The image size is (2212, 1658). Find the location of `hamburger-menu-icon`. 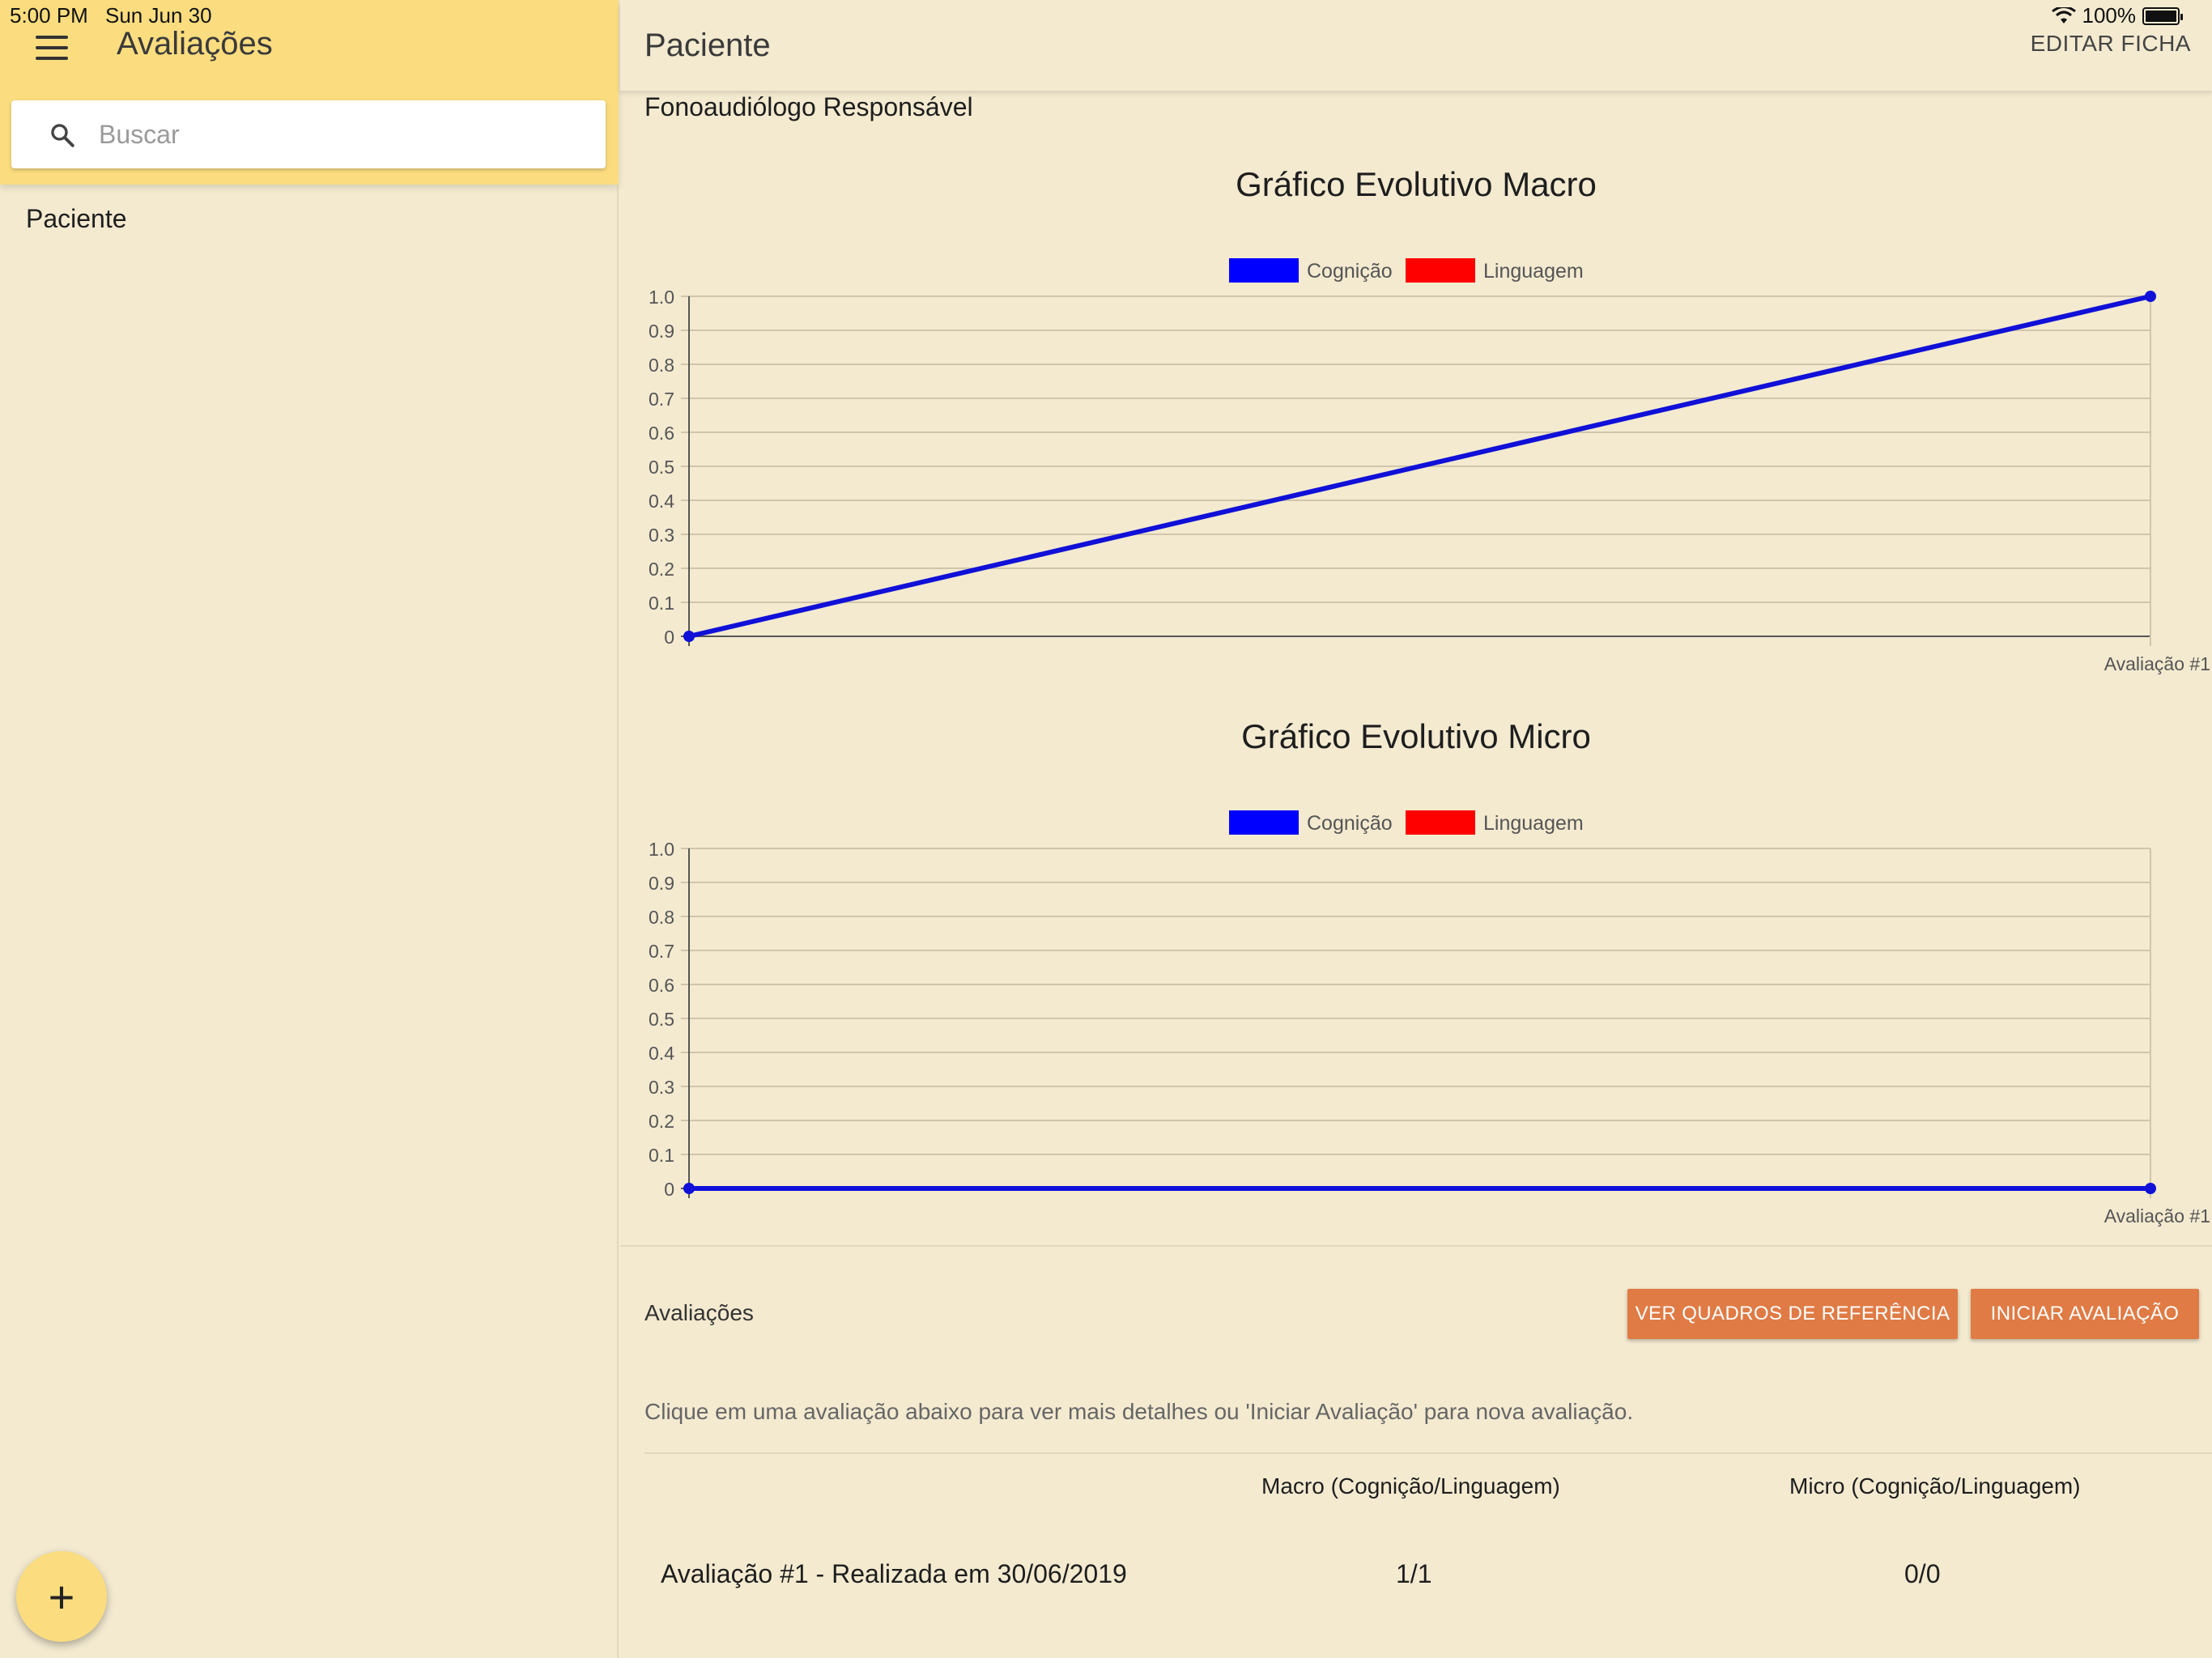

hamburger-menu-icon is located at coordinates (52, 48).